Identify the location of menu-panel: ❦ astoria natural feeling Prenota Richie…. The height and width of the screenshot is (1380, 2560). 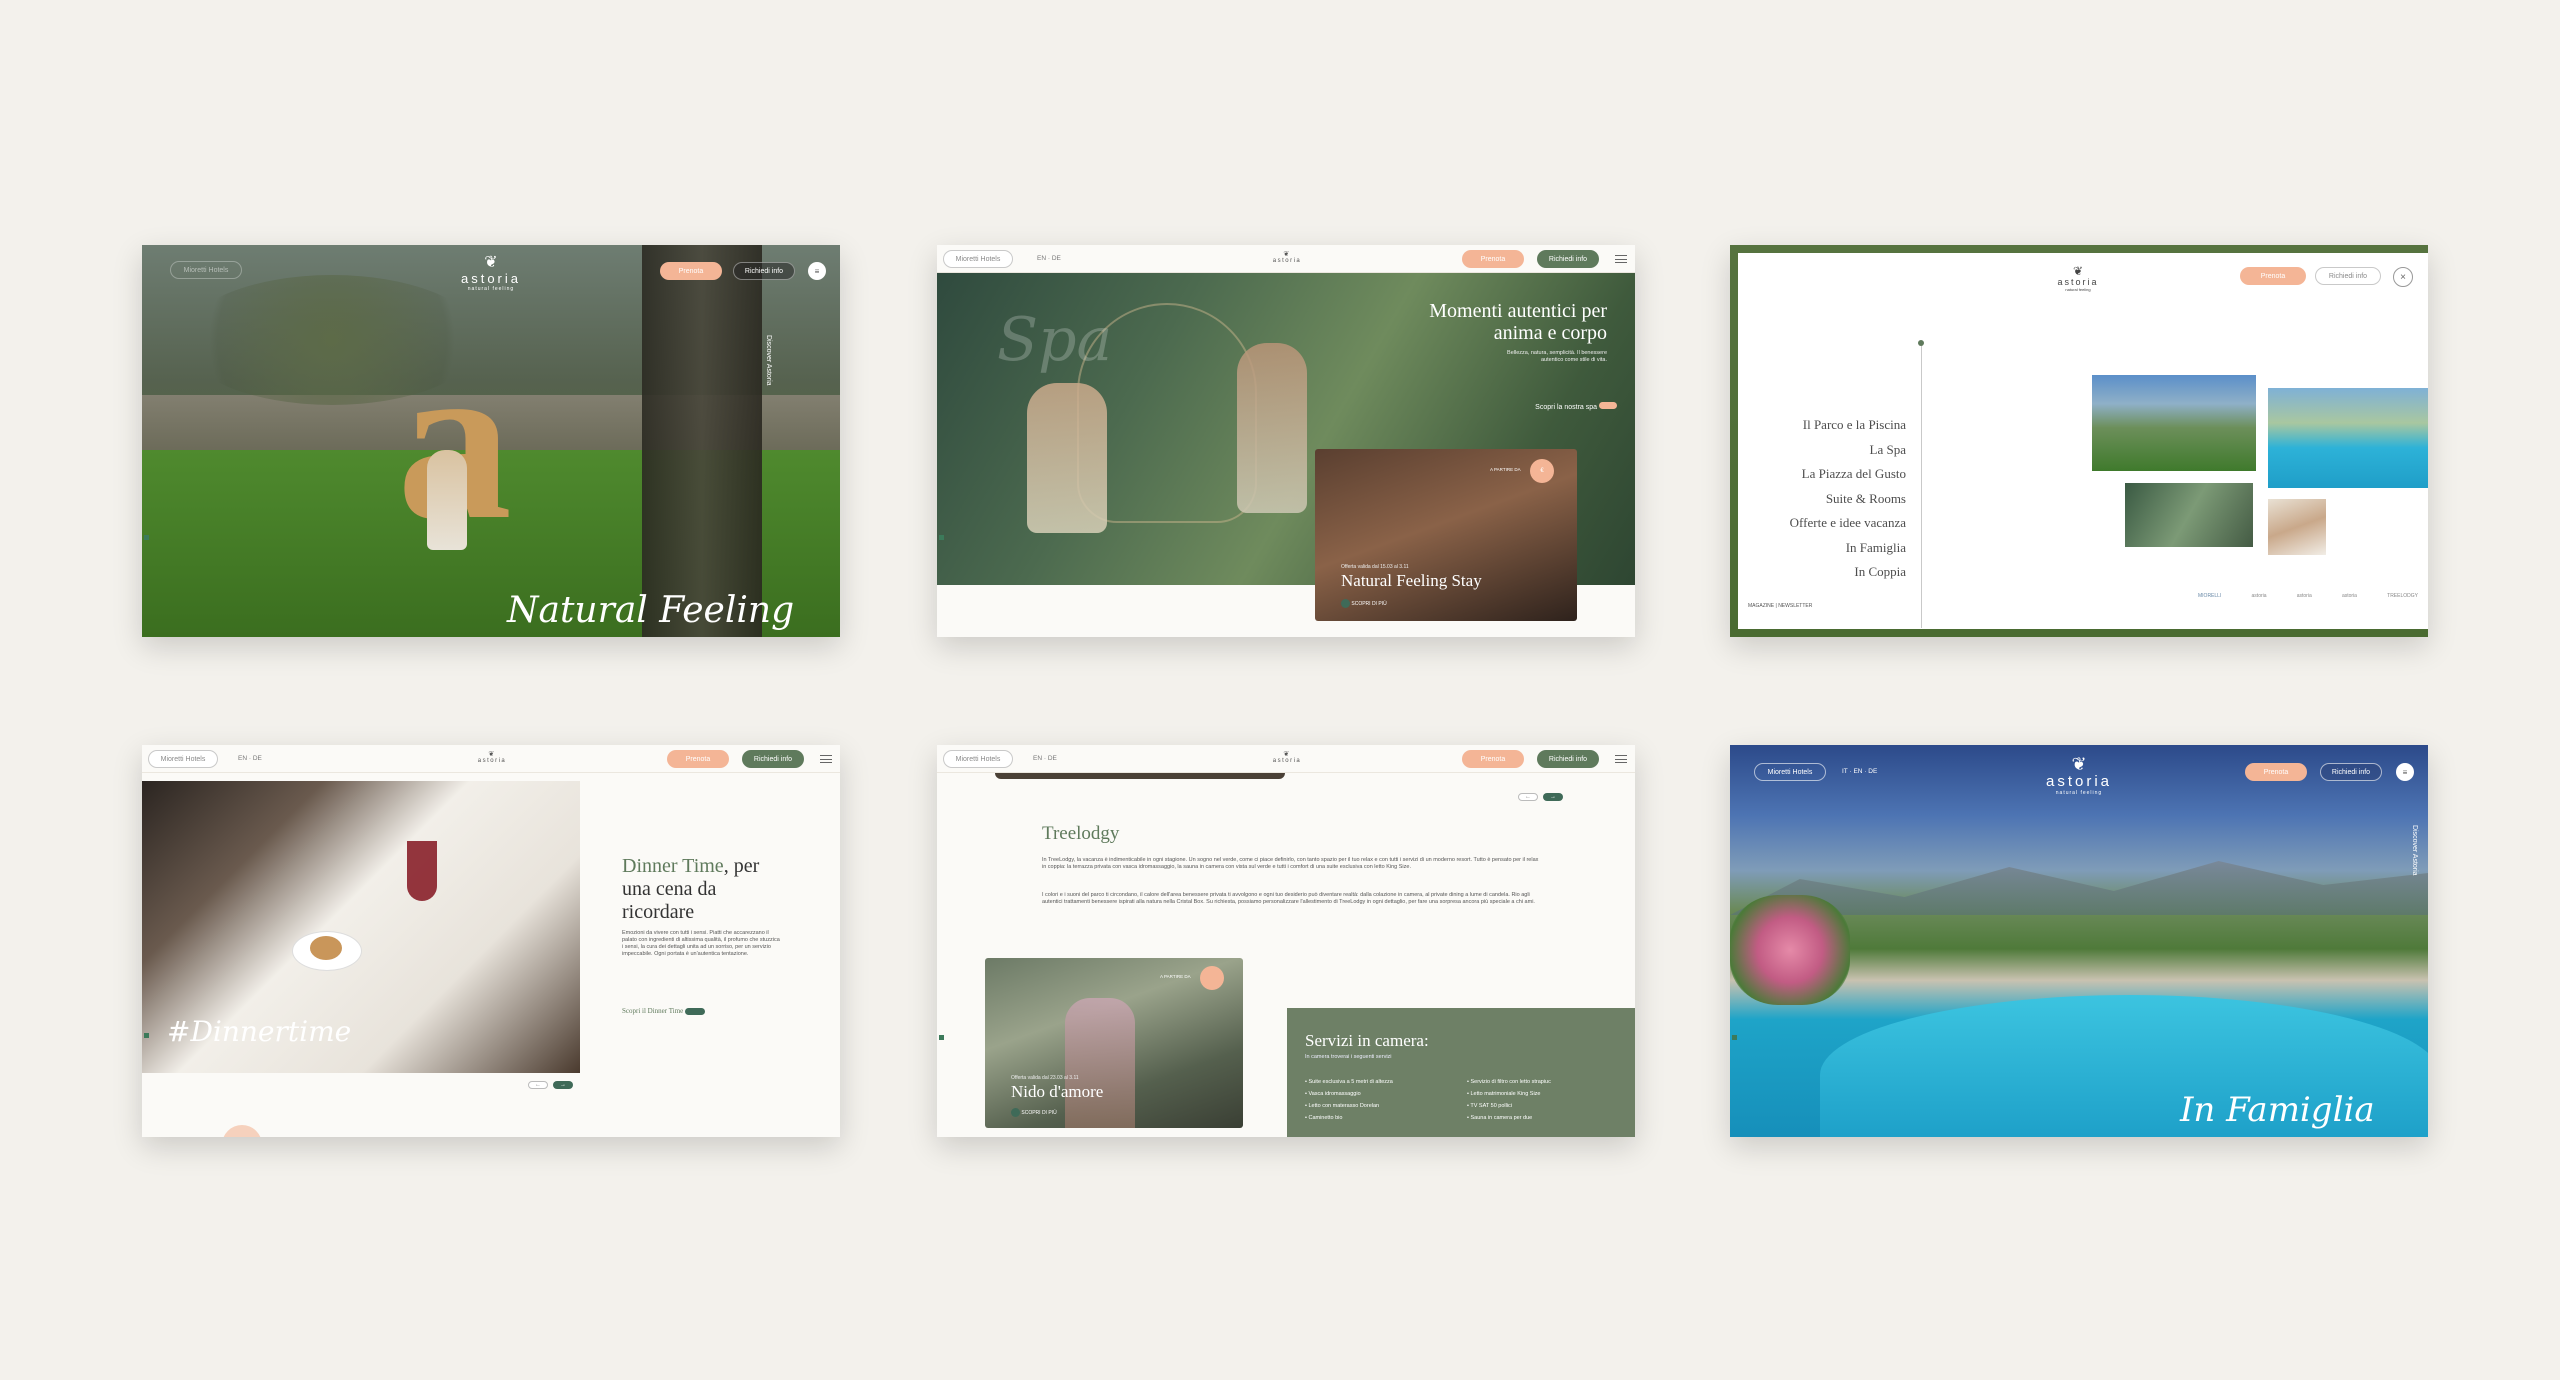
(2083, 441).